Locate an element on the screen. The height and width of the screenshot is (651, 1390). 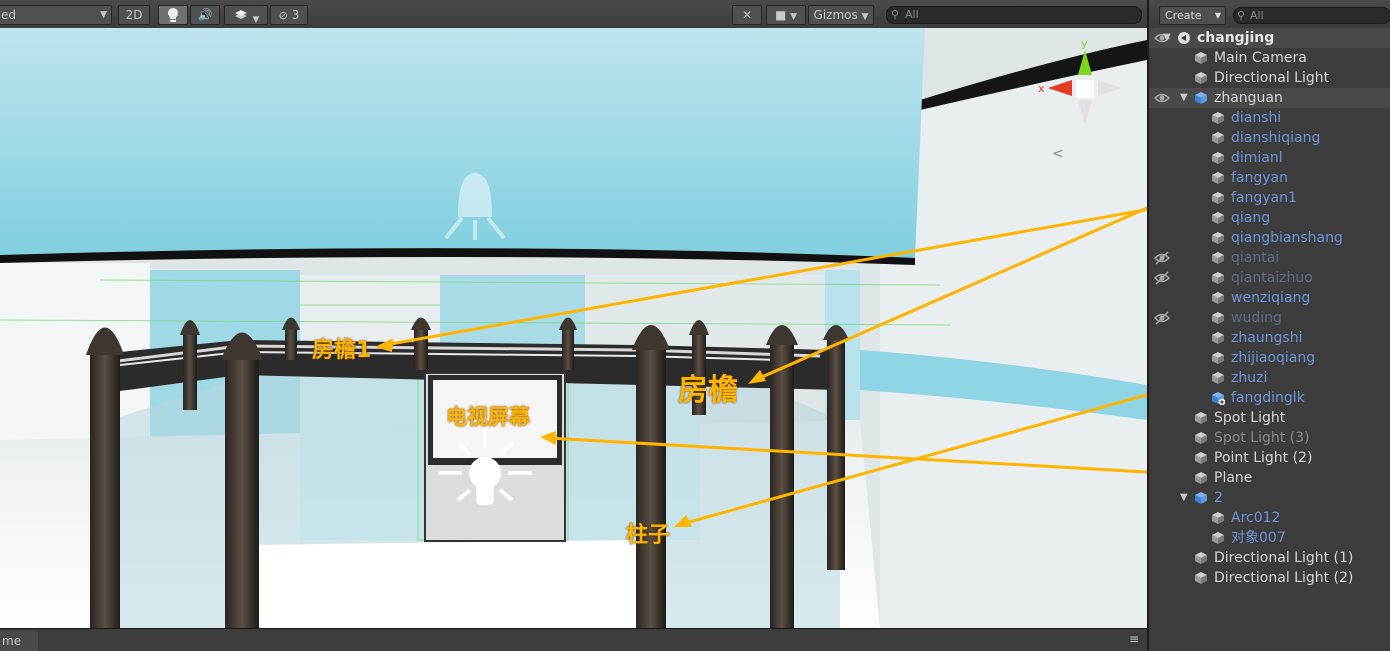
hierarchy-item: Spot Light is located at coordinates (1269, 418).